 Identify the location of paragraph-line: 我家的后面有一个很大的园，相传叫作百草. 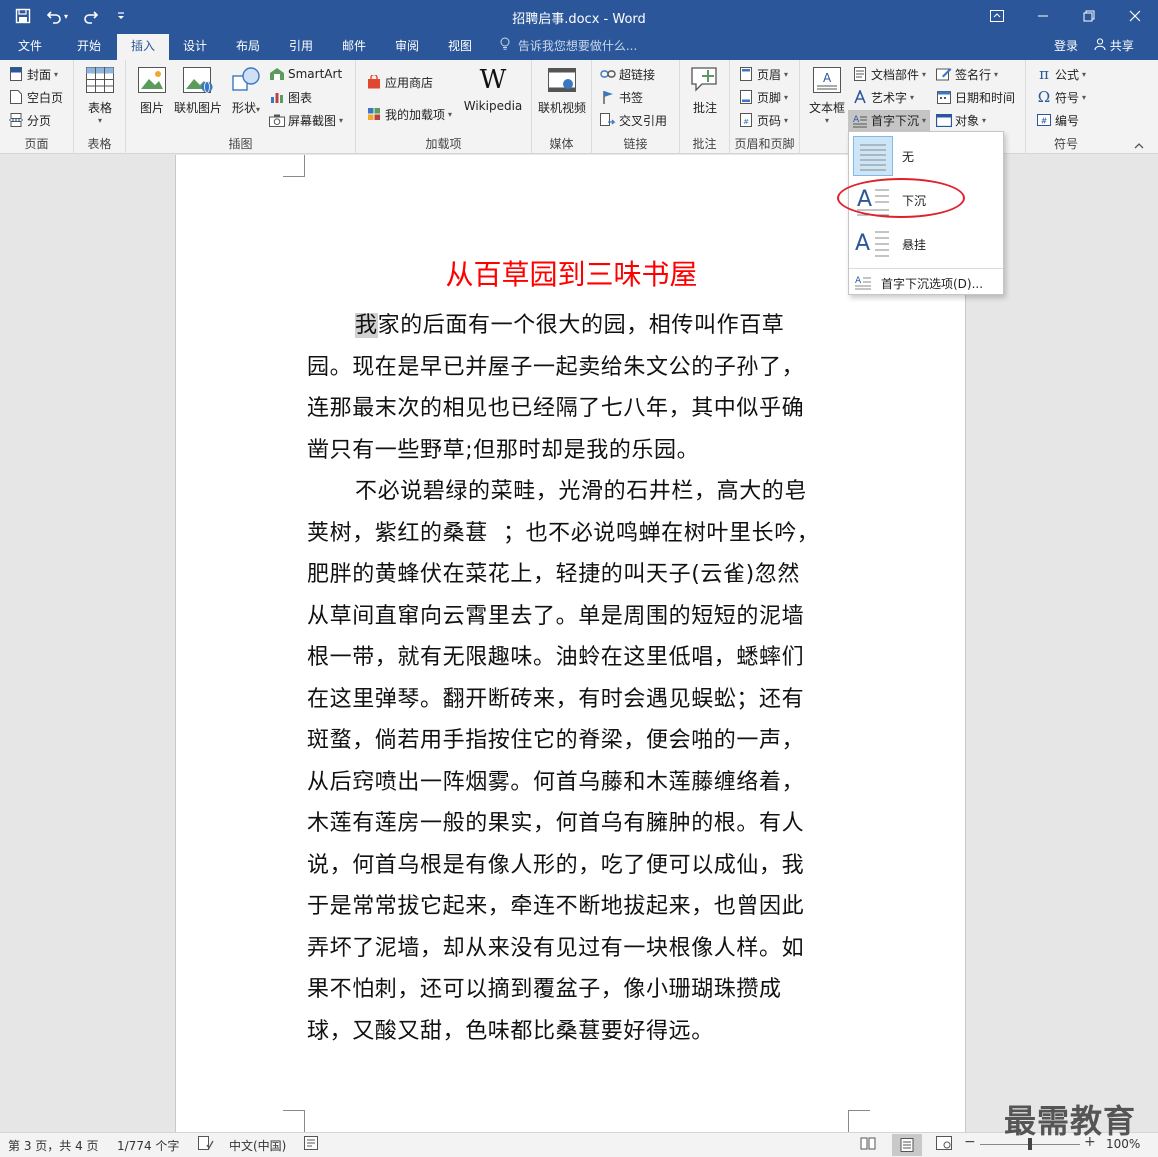
(577, 326).